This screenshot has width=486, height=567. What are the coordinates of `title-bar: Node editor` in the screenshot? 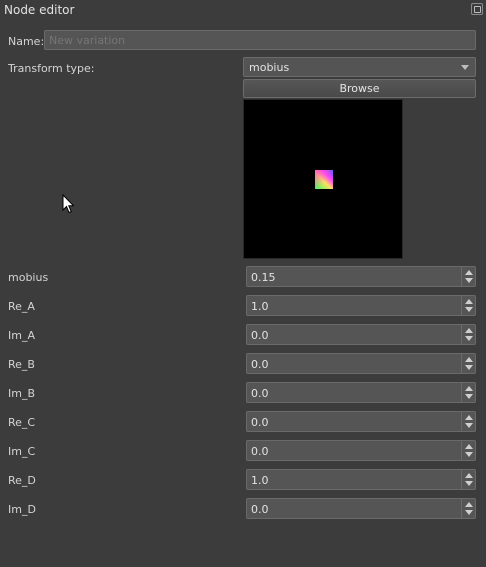 It's located at (243, 10).